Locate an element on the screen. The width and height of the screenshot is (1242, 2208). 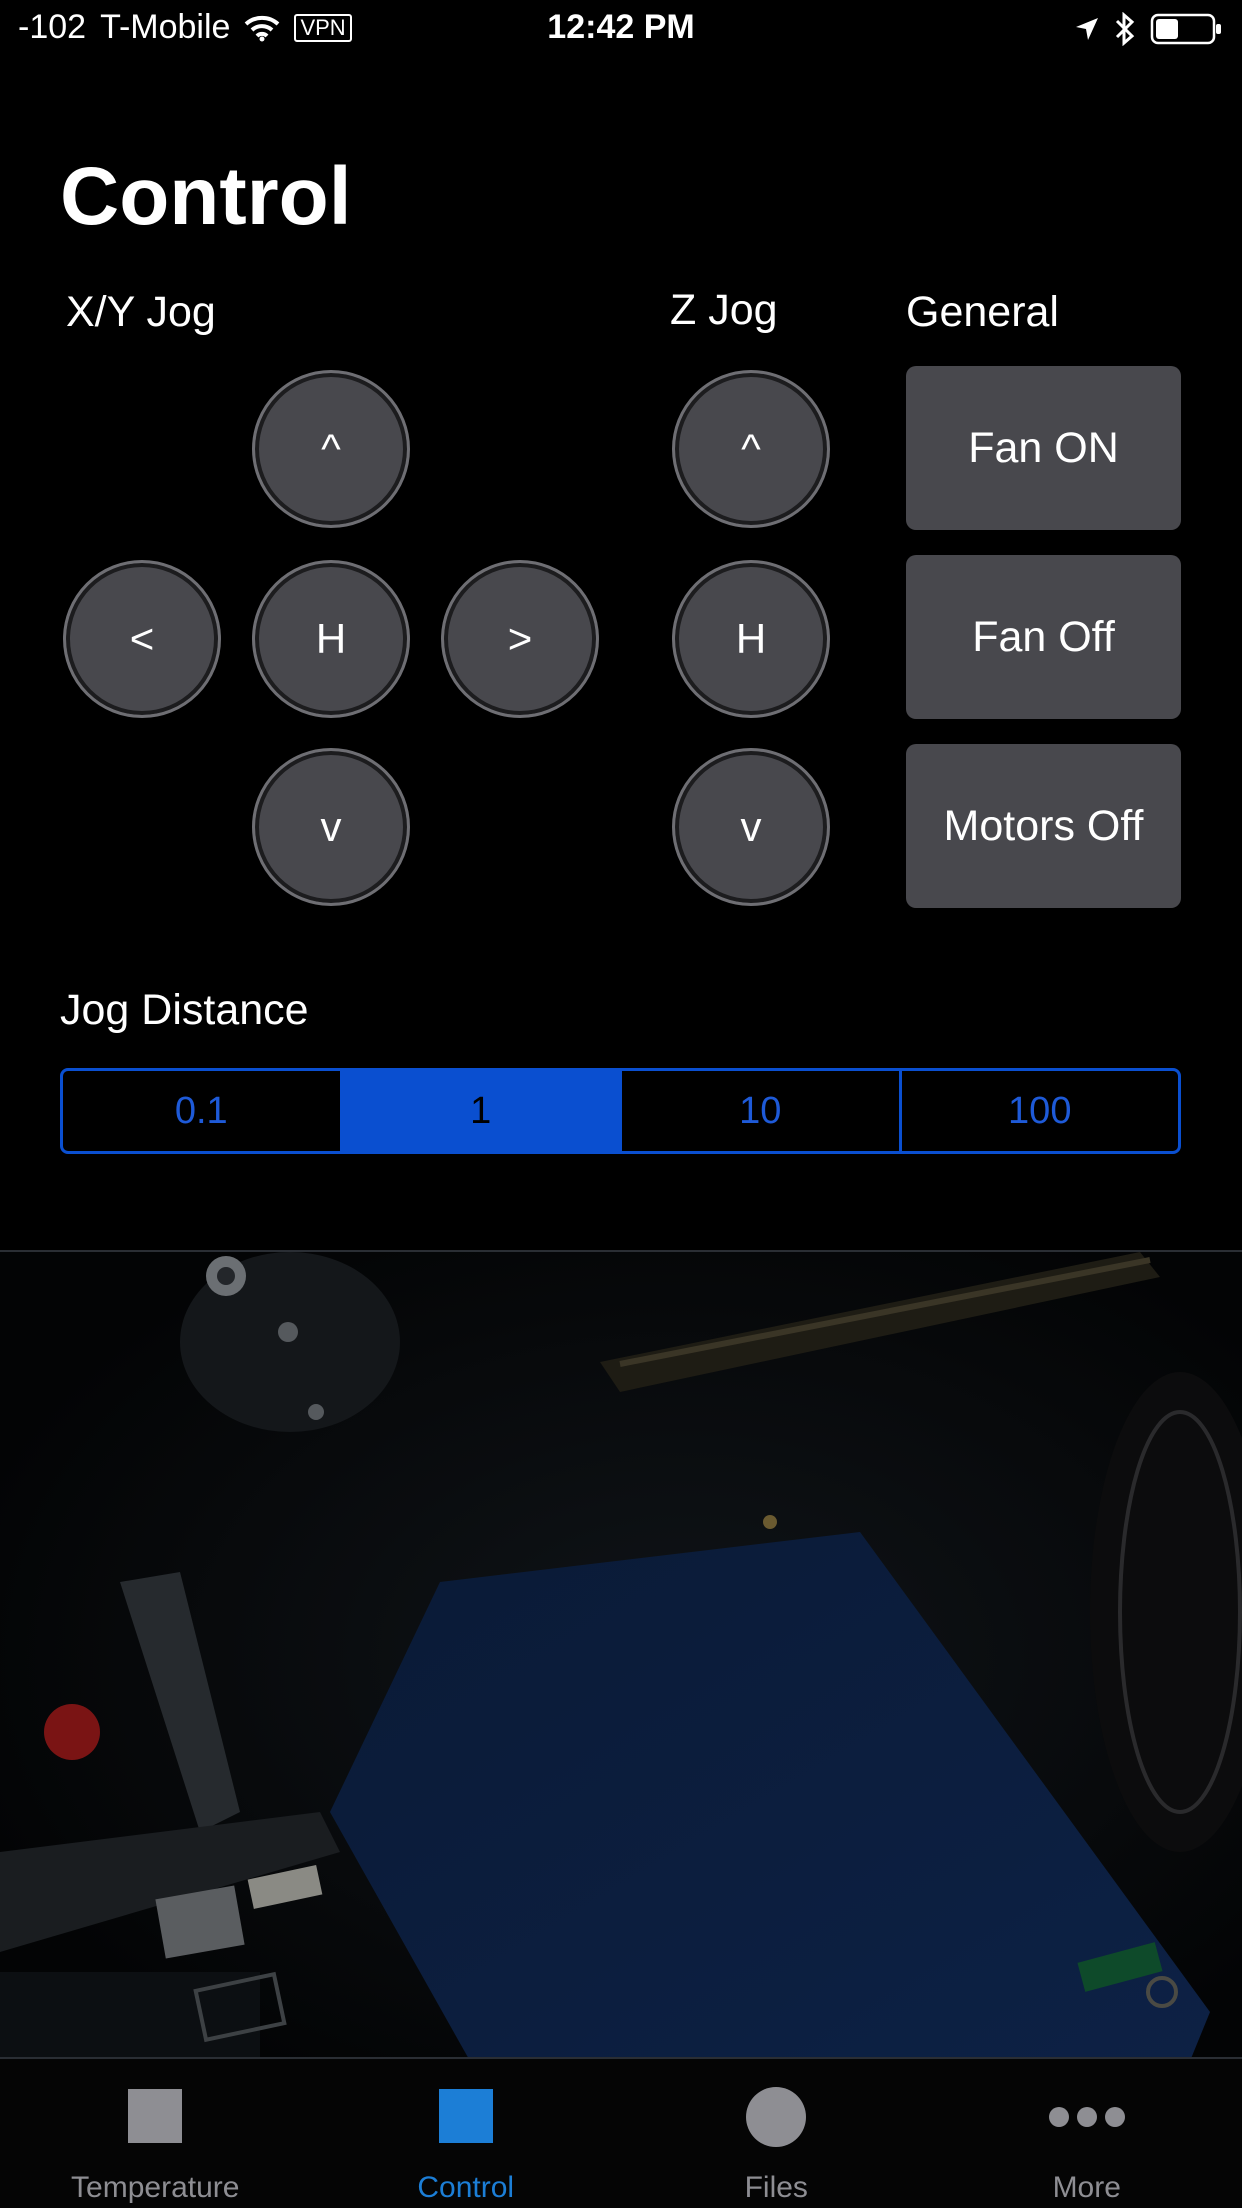
status-bar: -102 T-Mobile VPN 12:42 PM is located at coordinates (621, 30).